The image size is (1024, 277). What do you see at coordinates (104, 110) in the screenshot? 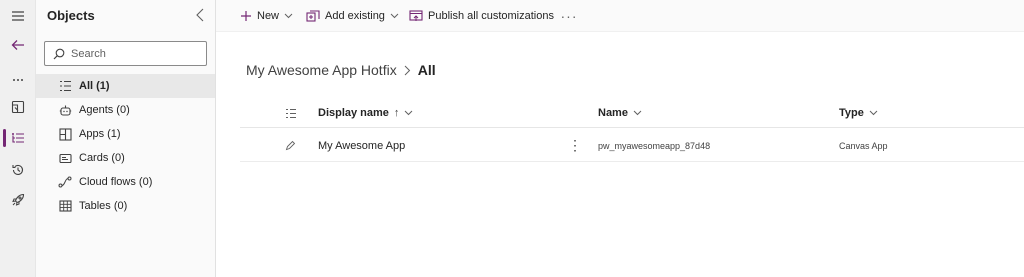
I see `objects-item-label: Agents (0)` at bounding box center [104, 110].